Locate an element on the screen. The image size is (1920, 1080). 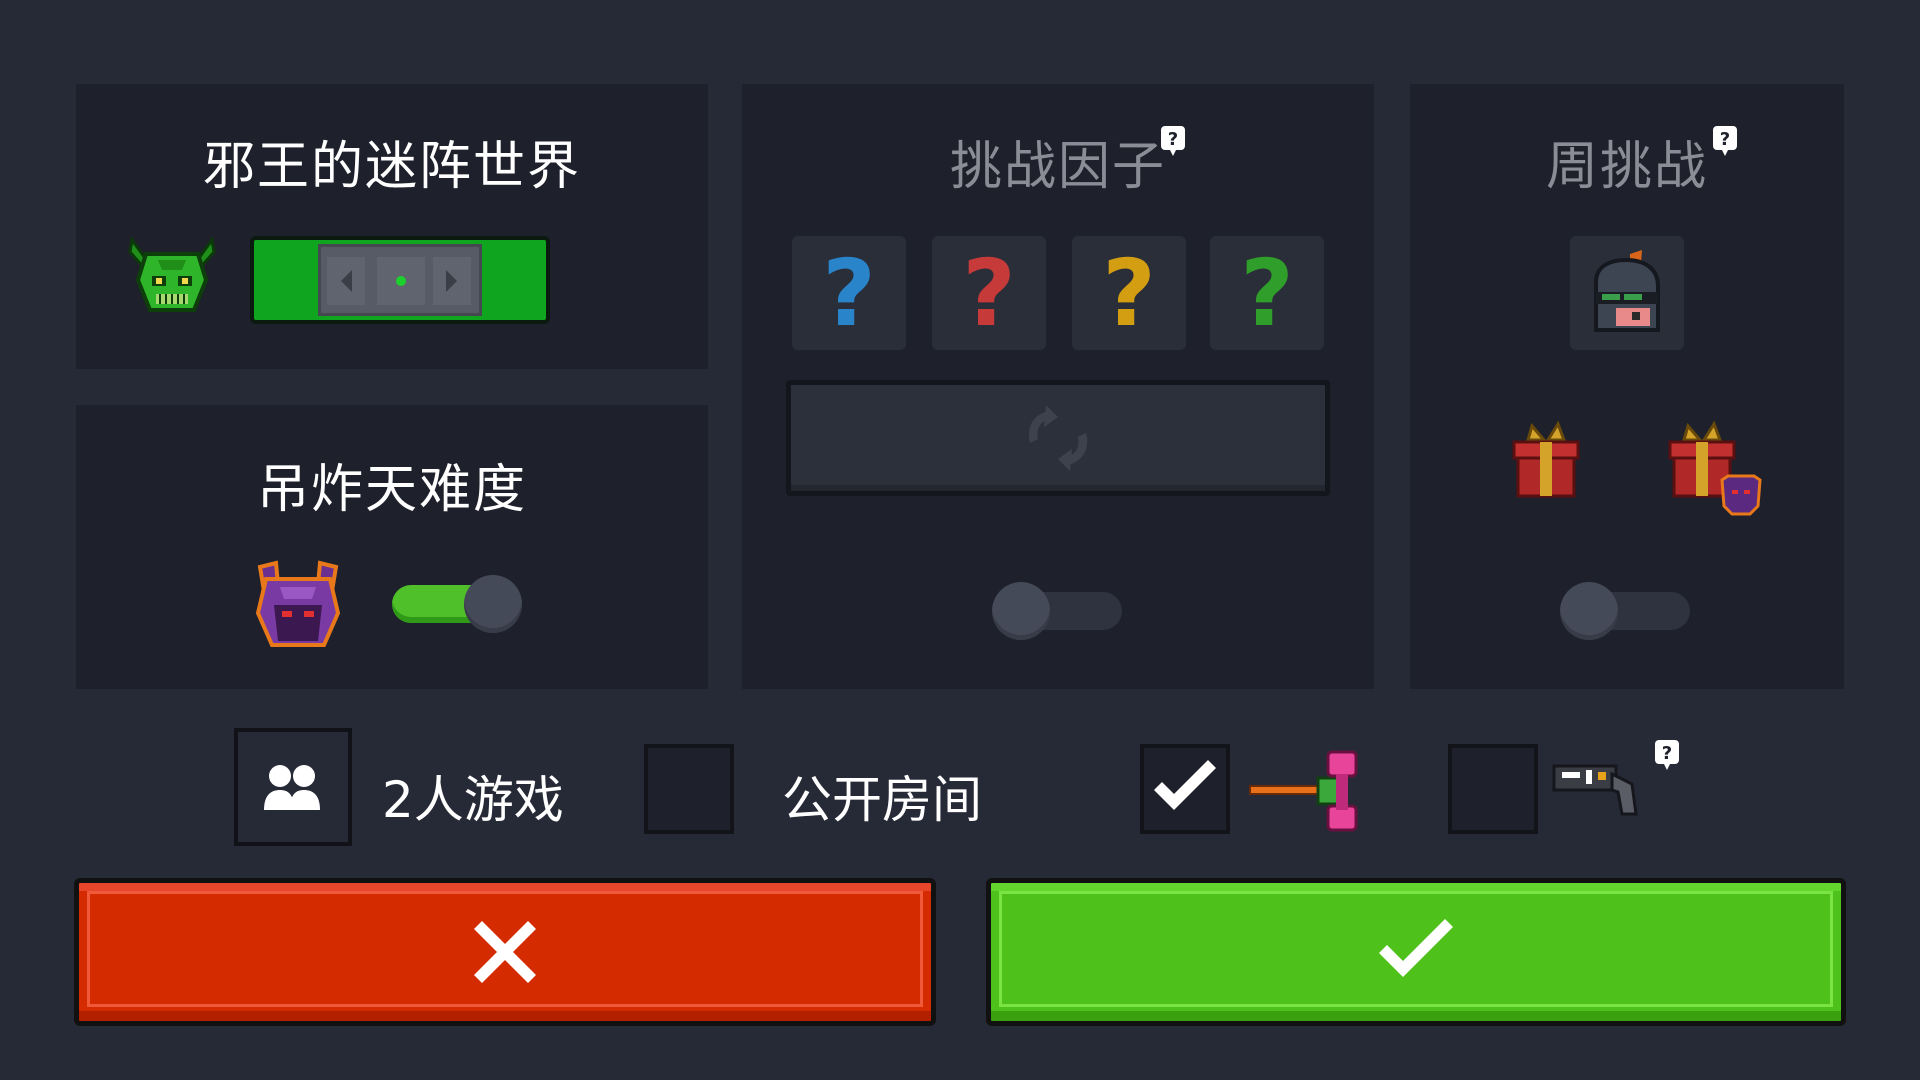
stage-current-indicator is located at coordinates (401, 281).